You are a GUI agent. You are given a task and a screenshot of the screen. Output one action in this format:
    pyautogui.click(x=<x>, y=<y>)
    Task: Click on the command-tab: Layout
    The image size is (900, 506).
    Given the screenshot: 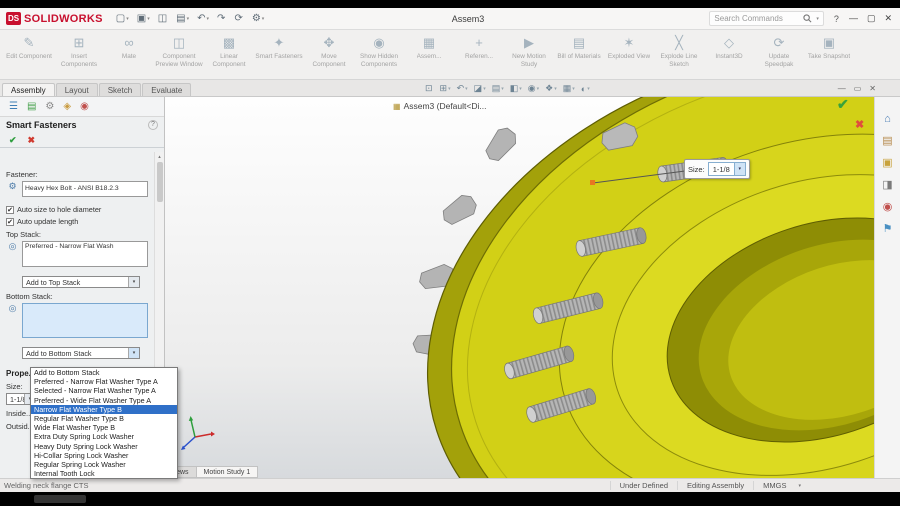 What is the action you would take?
    pyautogui.click(x=76, y=89)
    